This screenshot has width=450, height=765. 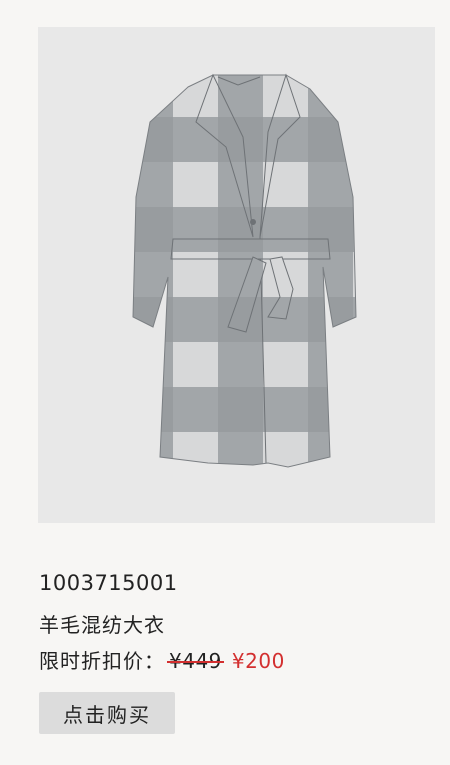 I want to click on product-name: 羊毛混纺大衣, so click(x=102, y=625).